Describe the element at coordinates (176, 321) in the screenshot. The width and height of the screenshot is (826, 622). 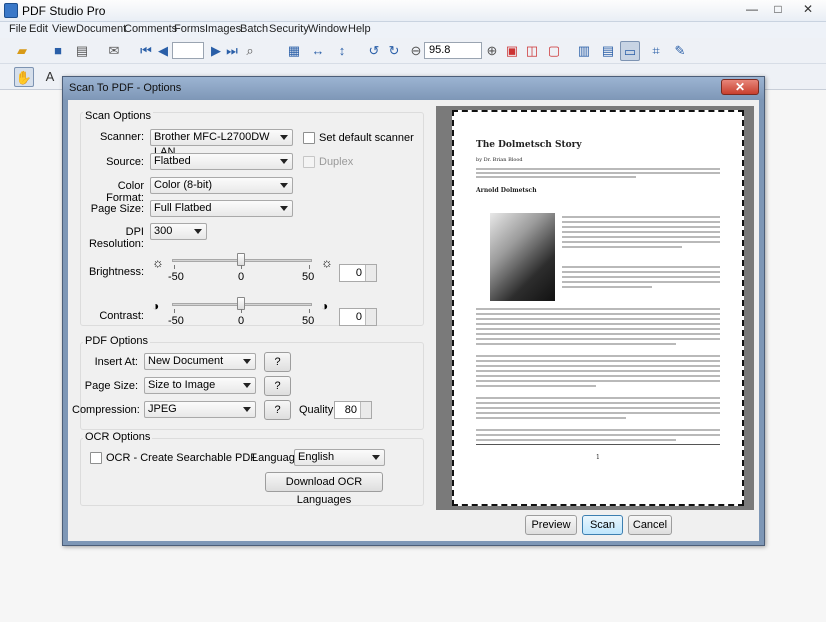
I see `contrast-scale-min: -50` at that location.